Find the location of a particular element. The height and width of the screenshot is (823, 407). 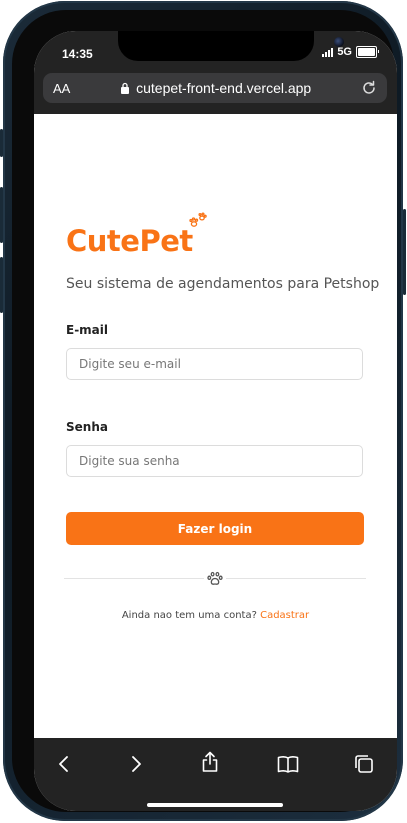

power-button is located at coordinates (404, 252).